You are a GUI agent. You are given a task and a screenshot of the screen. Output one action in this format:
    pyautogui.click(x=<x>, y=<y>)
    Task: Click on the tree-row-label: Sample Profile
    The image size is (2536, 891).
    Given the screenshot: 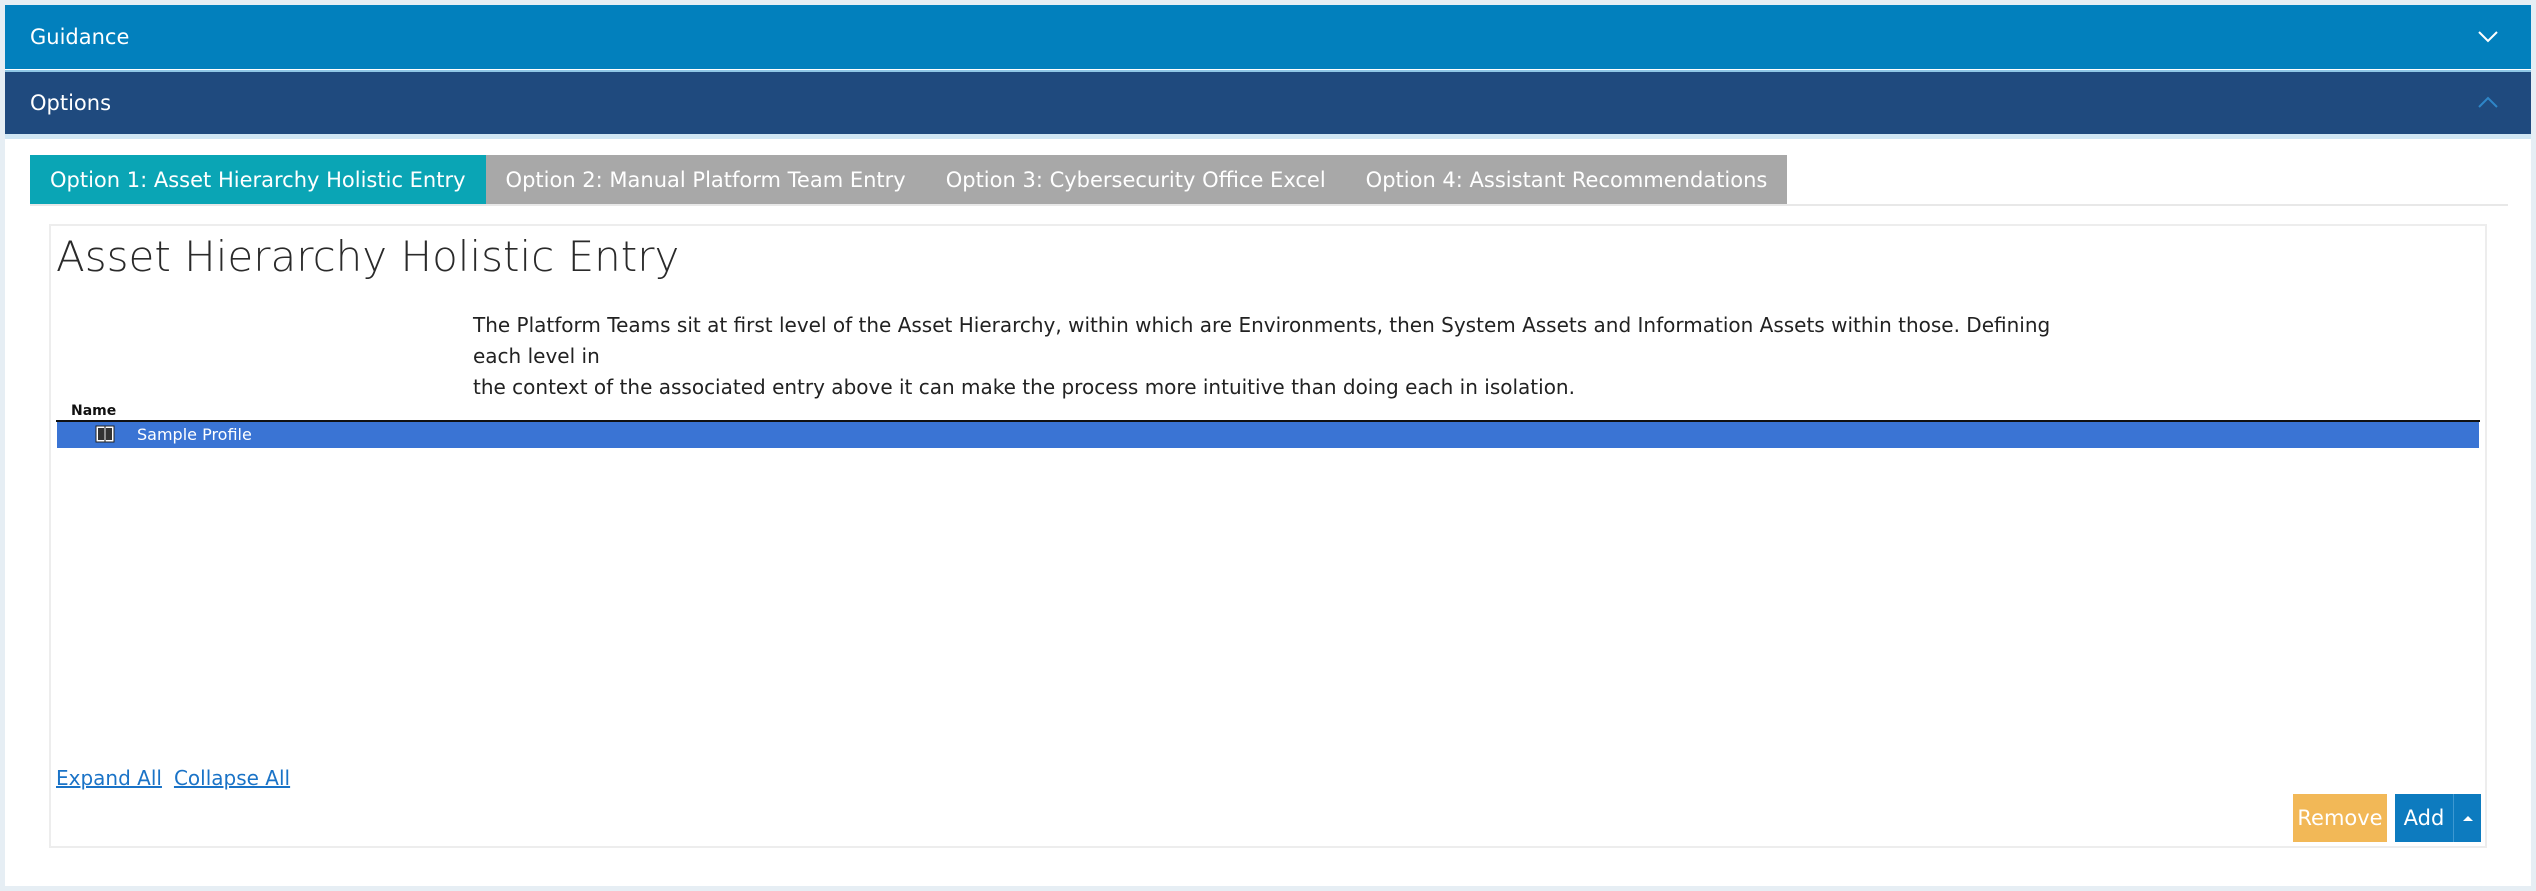 What is the action you would take?
    pyautogui.click(x=194, y=434)
    